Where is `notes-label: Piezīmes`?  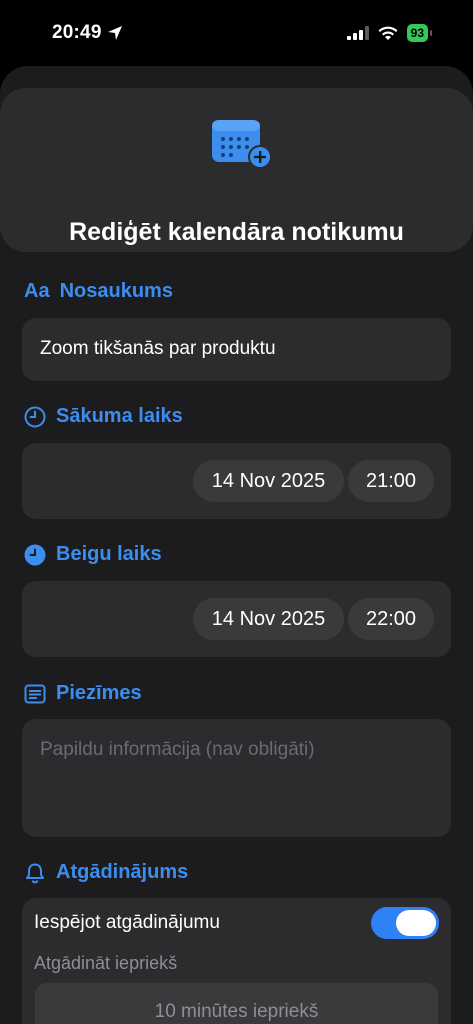 notes-label: Piezīmes is located at coordinates (99, 693).